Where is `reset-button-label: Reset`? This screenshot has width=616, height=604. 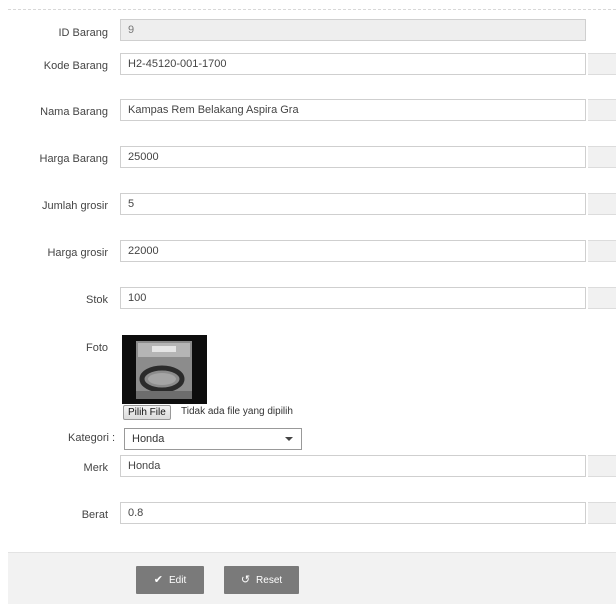 reset-button-label: Reset is located at coordinates (269, 580).